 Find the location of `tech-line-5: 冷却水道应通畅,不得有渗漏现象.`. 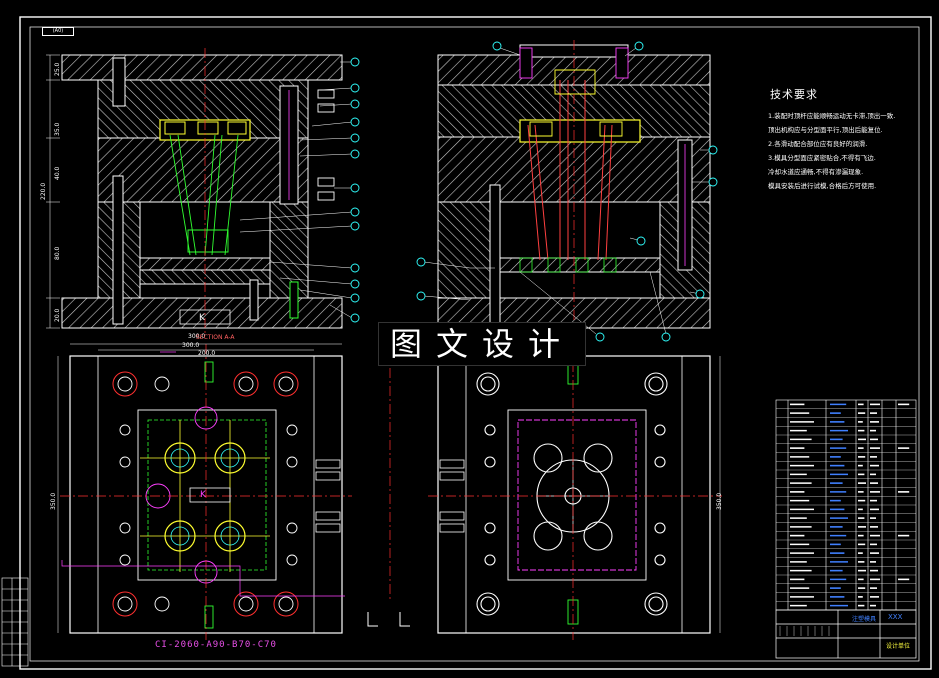

tech-line-5: 冷却水道应通畅,不得有渗漏现象. is located at coordinates (816, 172).